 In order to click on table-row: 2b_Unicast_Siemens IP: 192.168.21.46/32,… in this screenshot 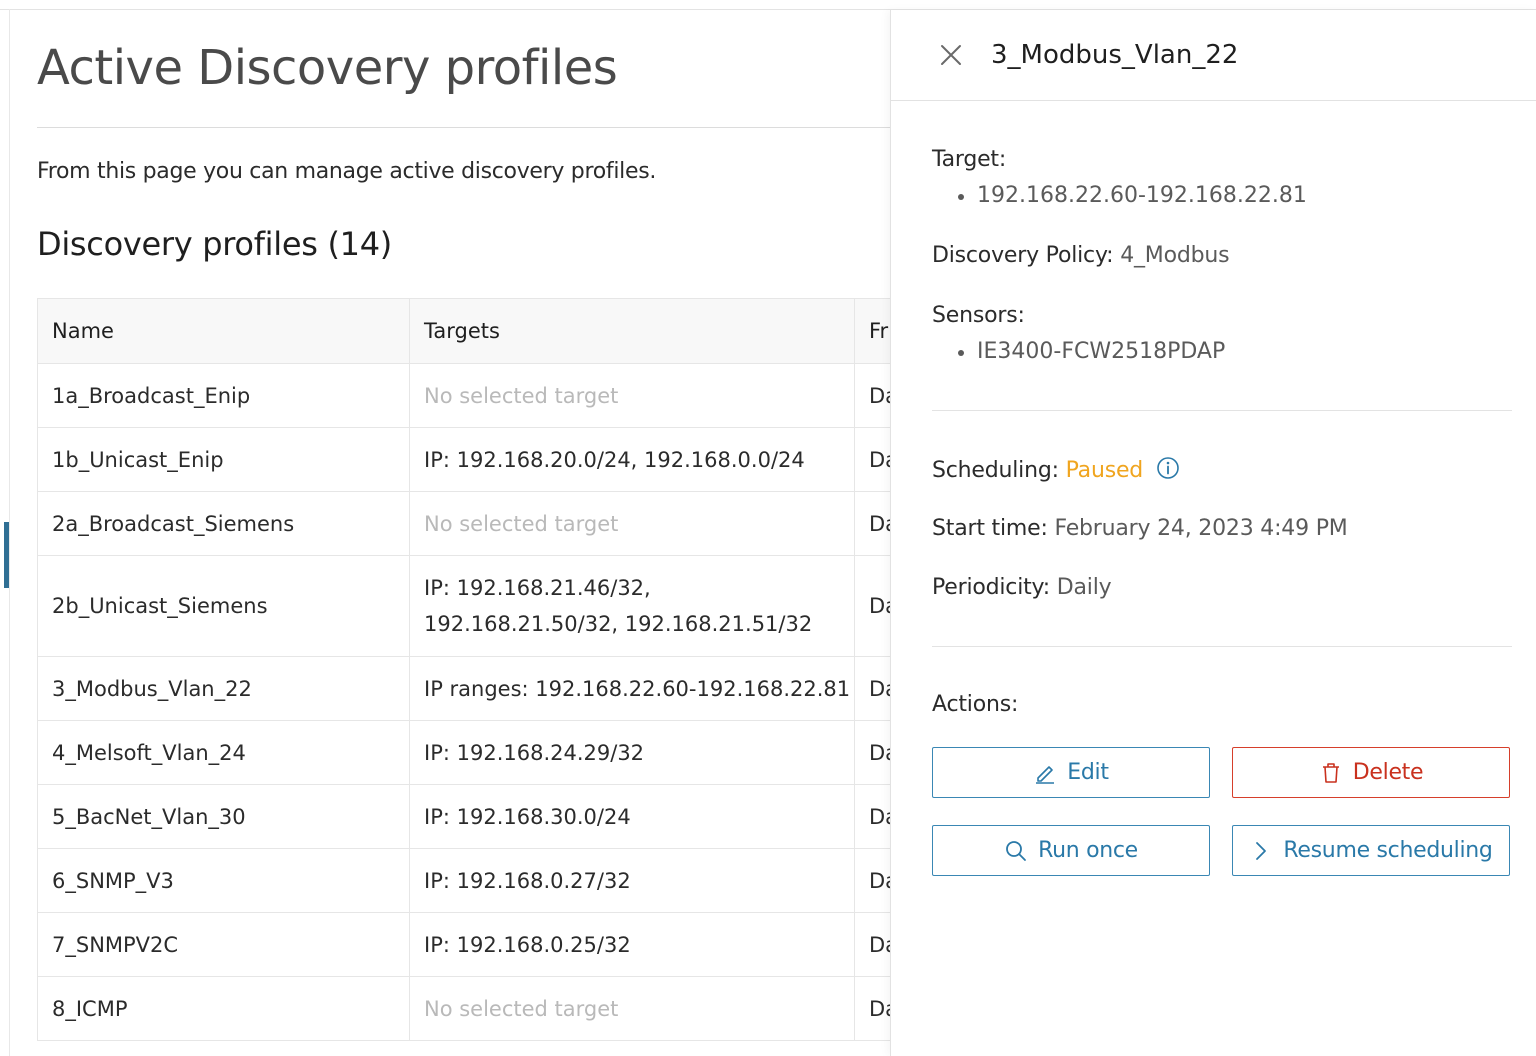, I will do `click(463, 606)`.